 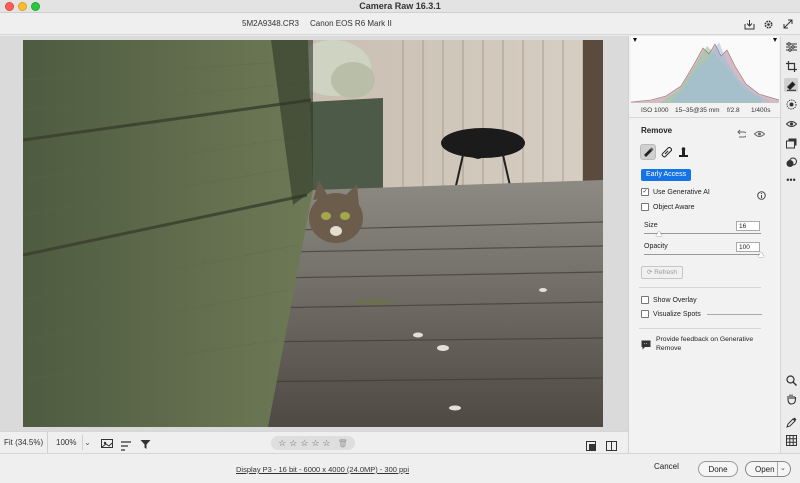 I want to click on feedback-link: Provide feedback on Generative Remove, so click(x=706, y=344).